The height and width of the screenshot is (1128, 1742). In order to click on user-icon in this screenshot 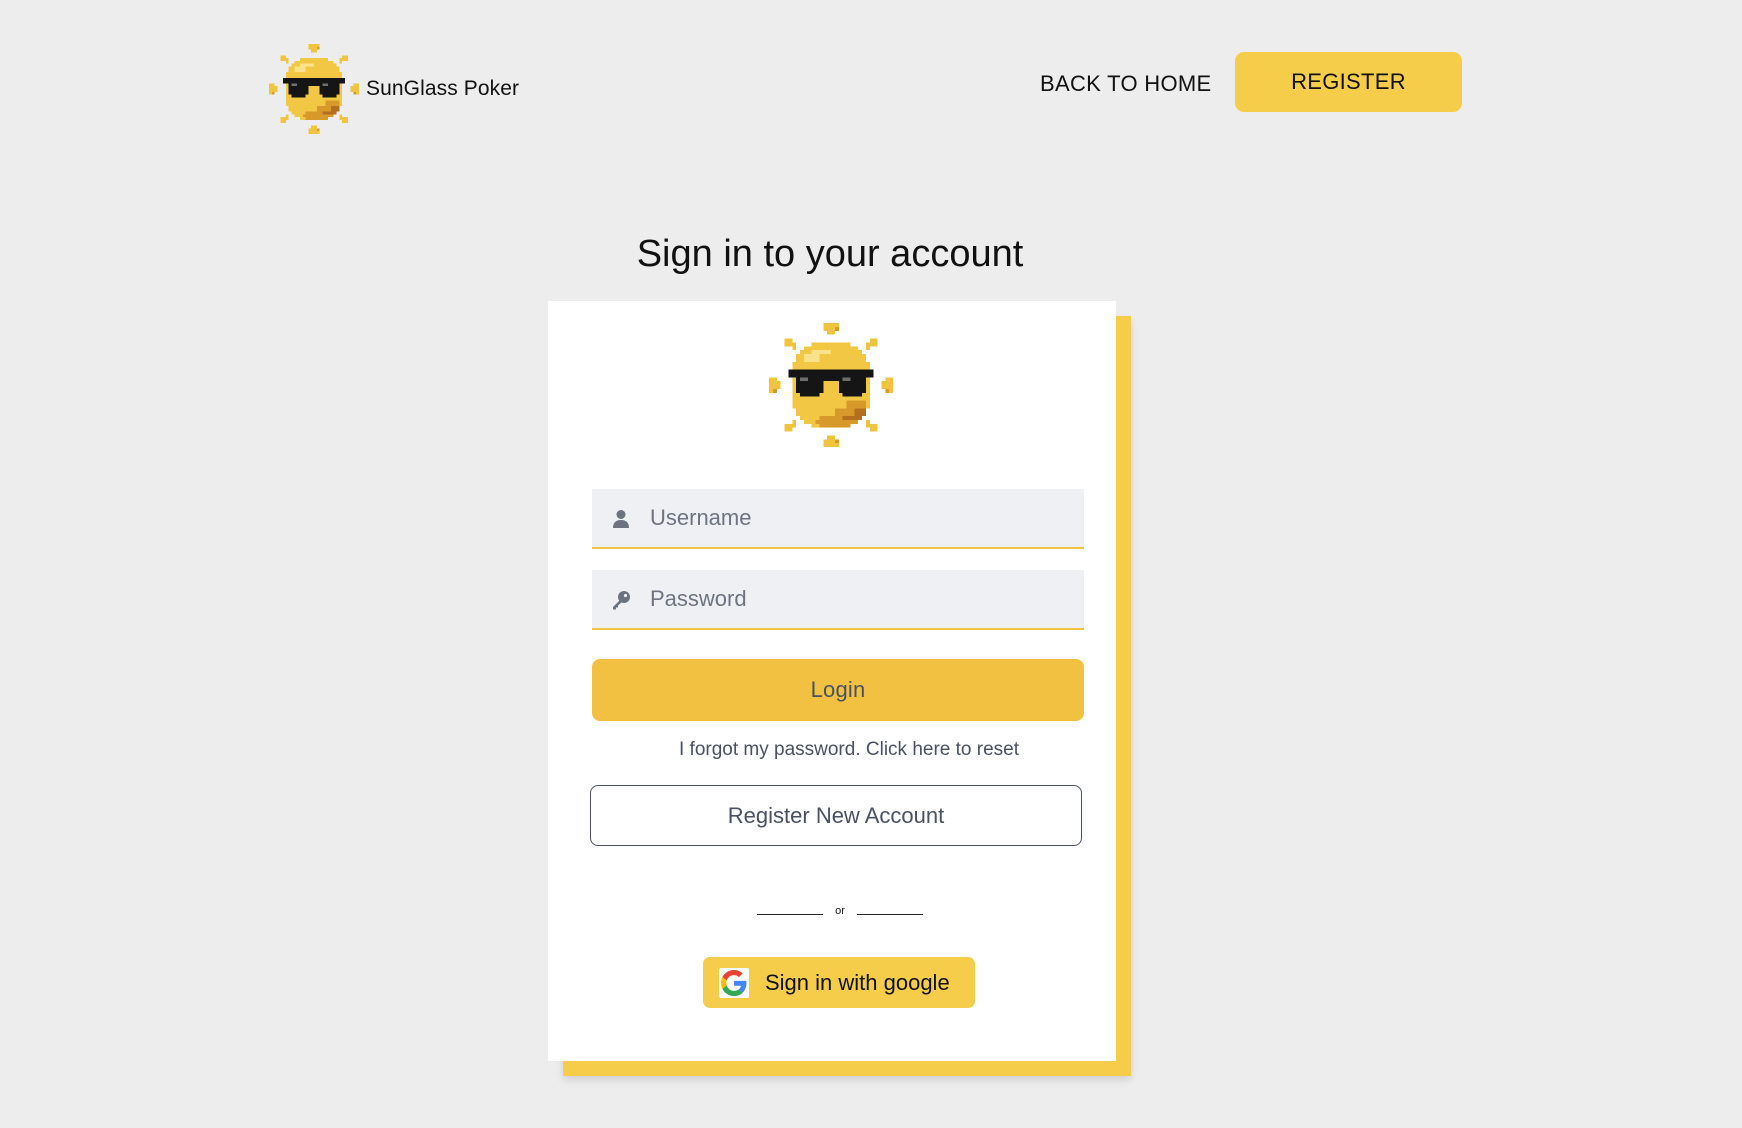, I will do `click(621, 519)`.